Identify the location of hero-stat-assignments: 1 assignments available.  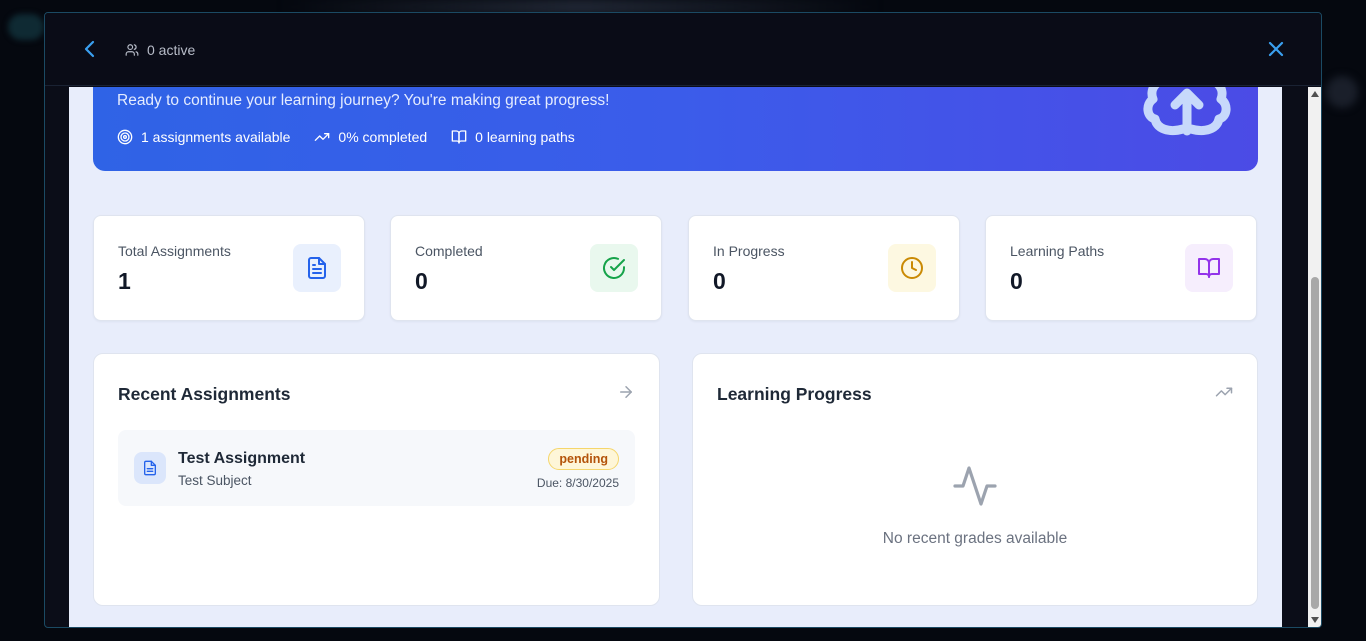
(203, 137).